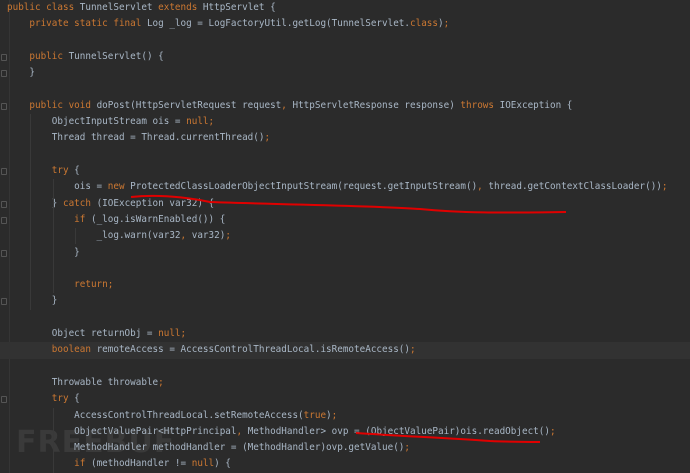 The image size is (690, 473). I want to click on code-line: public TunnelServlet() {, so click(348, 57).